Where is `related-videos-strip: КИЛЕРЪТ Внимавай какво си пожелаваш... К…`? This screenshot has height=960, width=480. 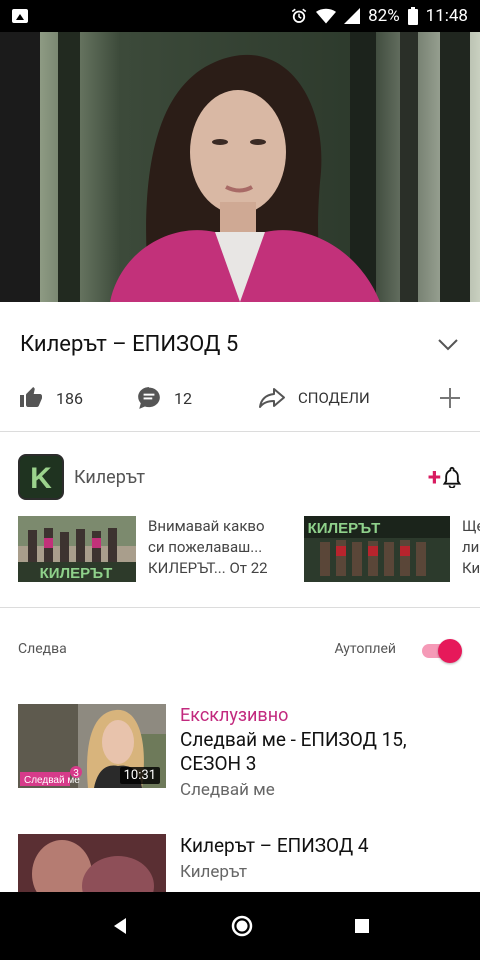 related-videos-strip: КИЛЕРЪТ Внимавай какво си пожелаваш... К… is located at coordinates (240, 552).